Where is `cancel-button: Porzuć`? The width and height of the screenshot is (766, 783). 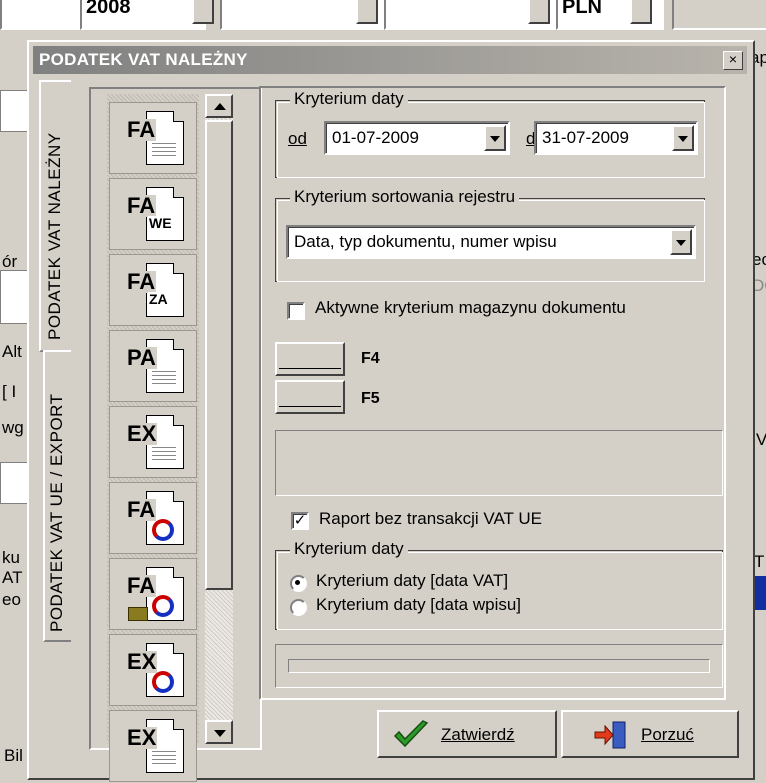 cancel-button: Porzuć is located at coordinates (650, 734).